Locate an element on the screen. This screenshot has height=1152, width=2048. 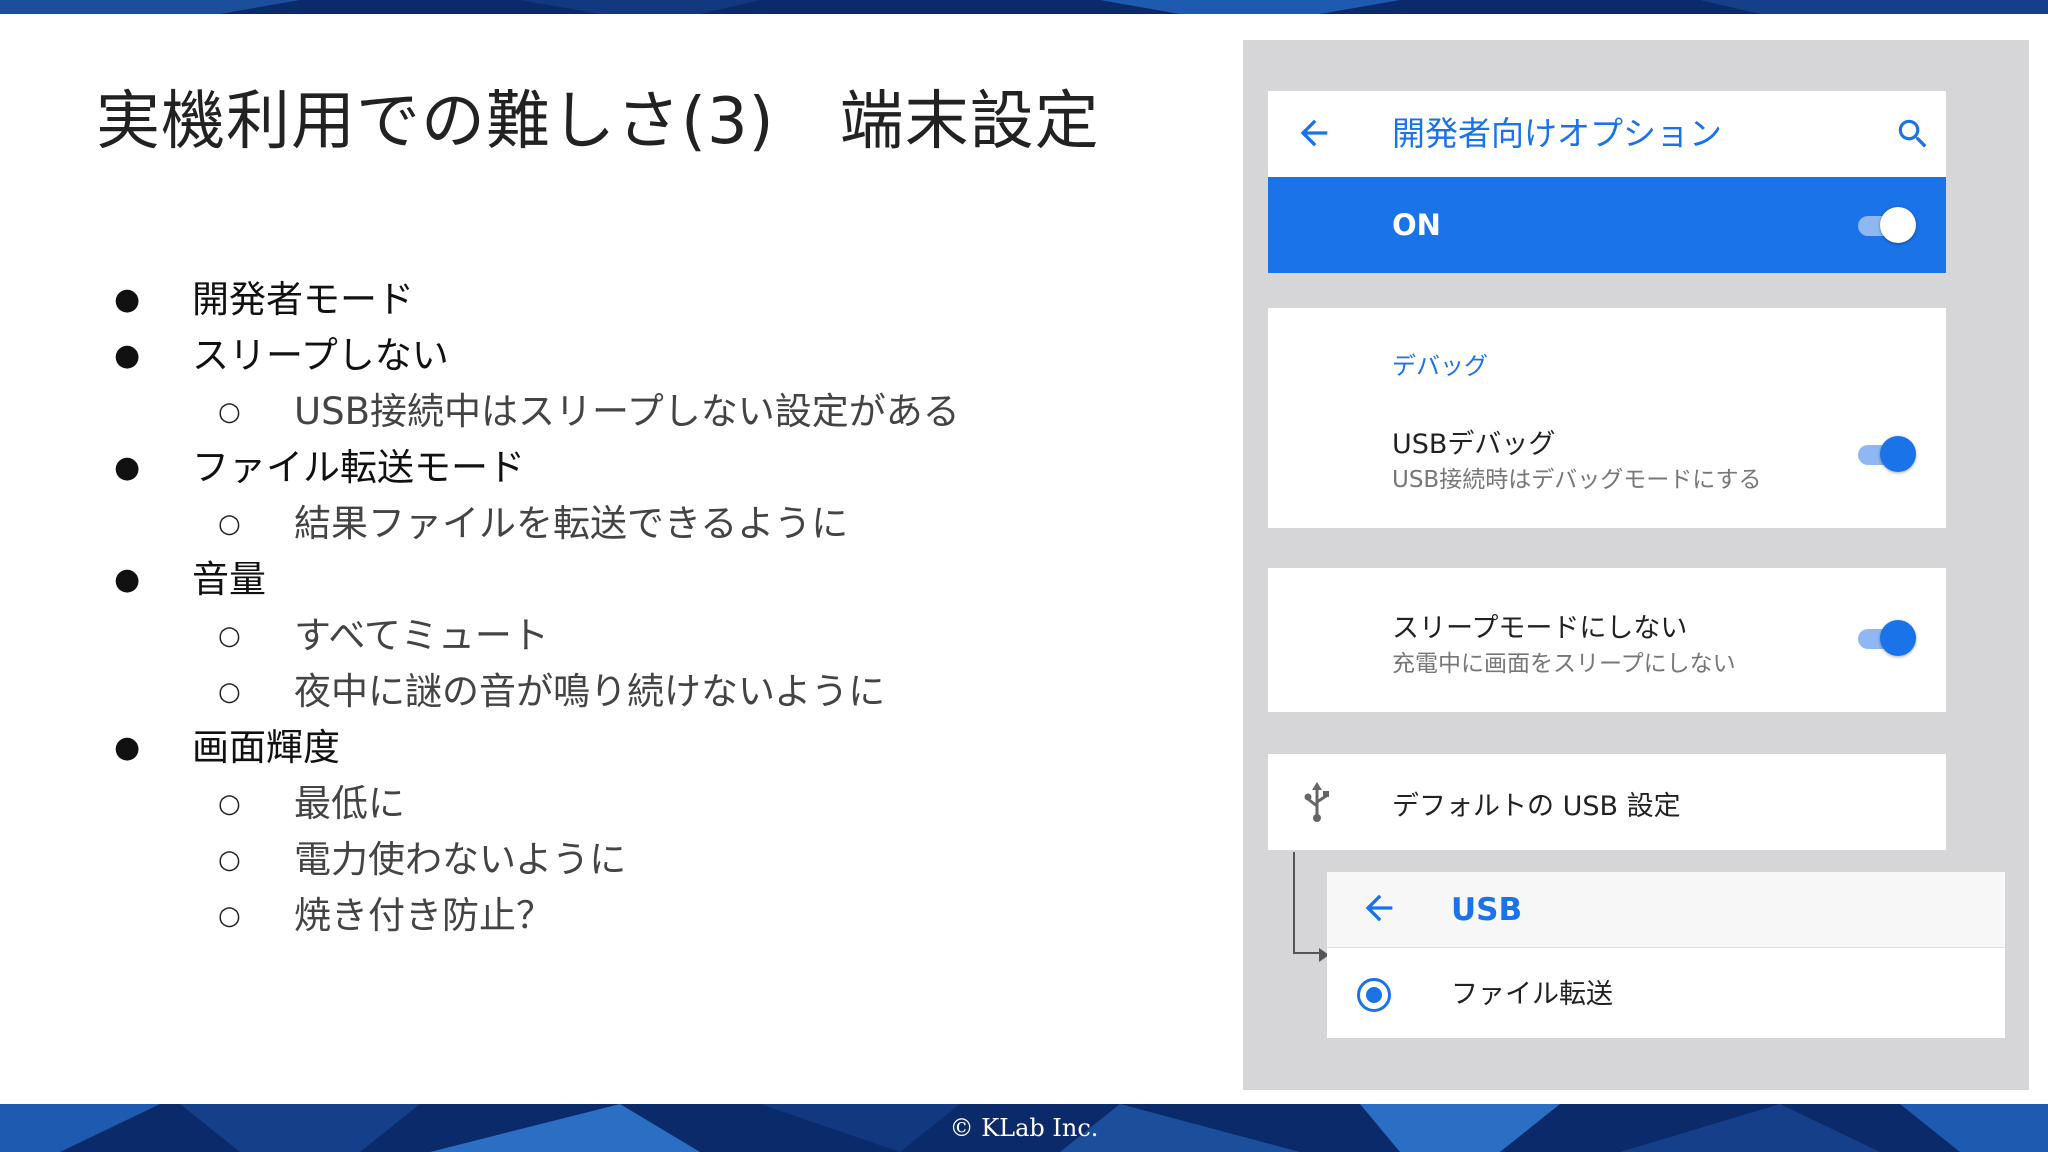
sub-bullet-item: ○ すべてミュート is located at coordinates (634, 636).